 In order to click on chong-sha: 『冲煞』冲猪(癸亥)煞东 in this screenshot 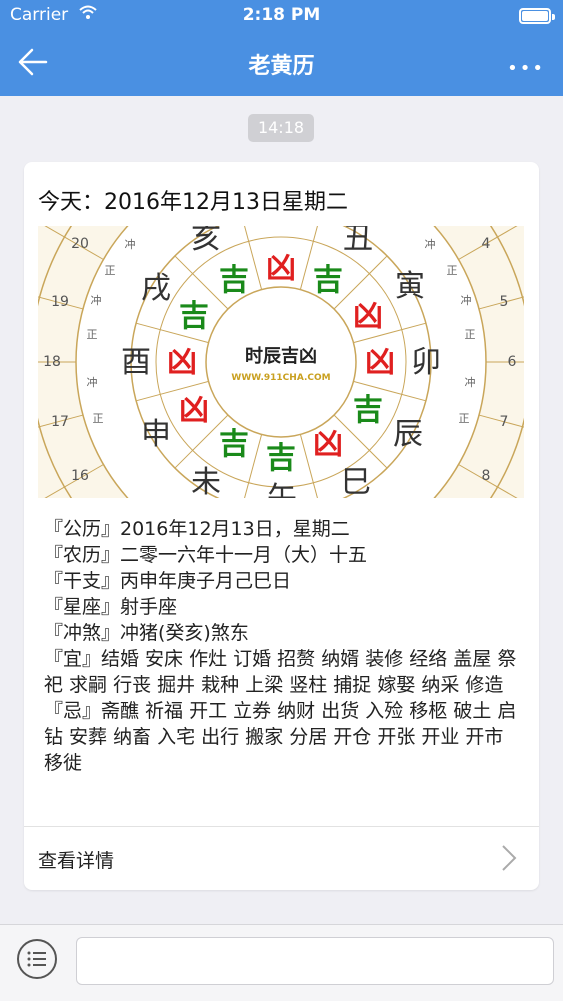, I will do `click(146, 633)`.